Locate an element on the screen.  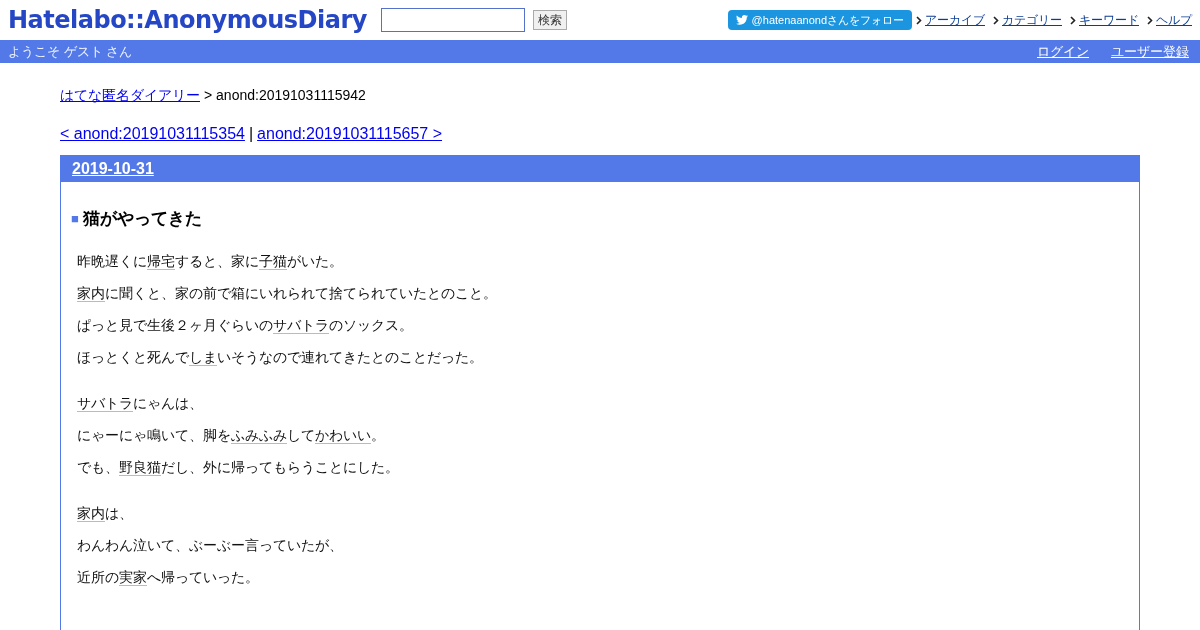
paragraph-line: ぱっと見で生後２ヶ月ぐらいのサバトラのソックス。 is located at coordinates (245, 324).